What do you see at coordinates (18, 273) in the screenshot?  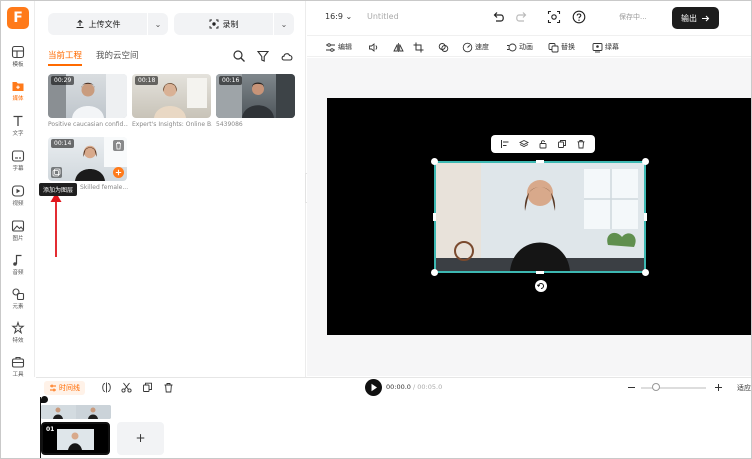 I see `rail-label: 音频` at bounding box center [18, 273].